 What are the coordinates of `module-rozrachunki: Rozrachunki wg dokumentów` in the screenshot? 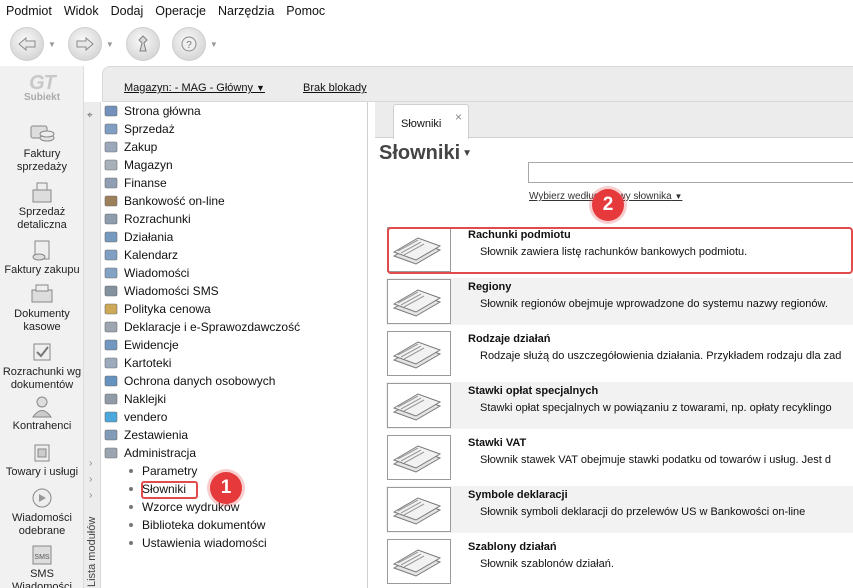 It's located at (42, 366).